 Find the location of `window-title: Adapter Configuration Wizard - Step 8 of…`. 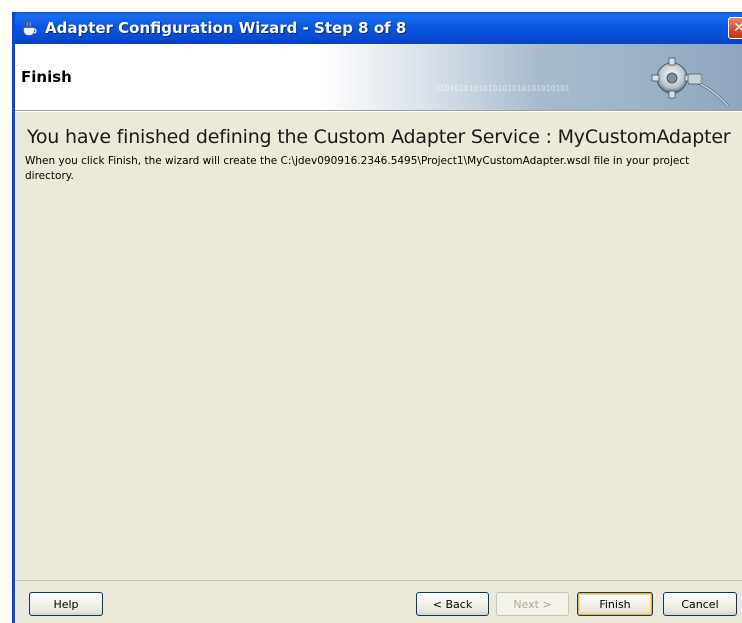

window-title: Adapter Configuration Wizard - Step 8 of… is located at coordinates (226, 28).